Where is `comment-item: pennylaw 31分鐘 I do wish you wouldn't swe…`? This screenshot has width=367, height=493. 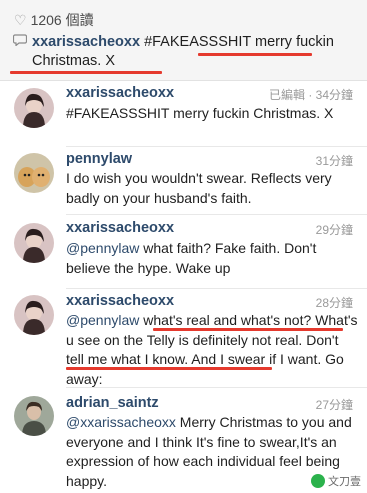 comment-item: pennylaw 31分鐘 I do wish you wouldn't swe… is located at coordinates (183, 180).